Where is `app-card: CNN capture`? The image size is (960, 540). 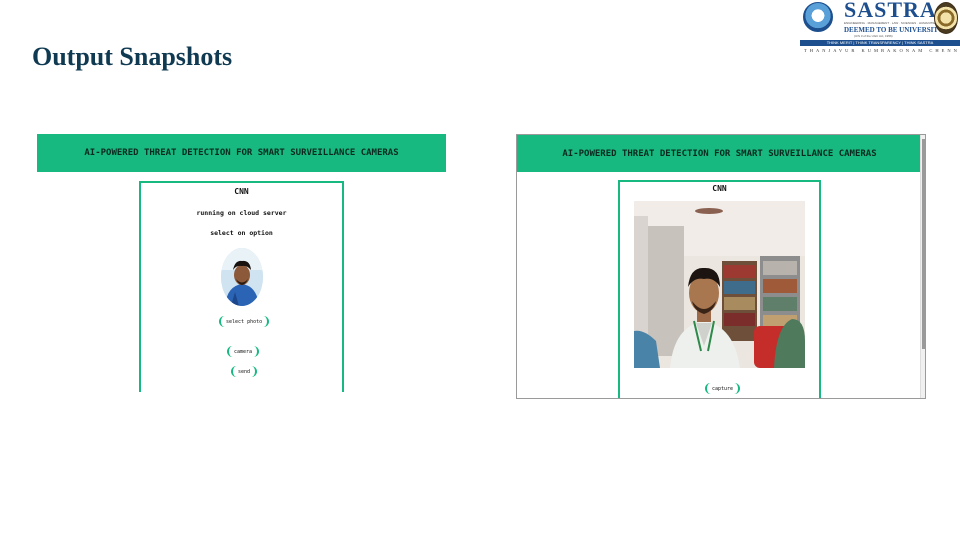
app-card: CNN capture is located at coordinates (719, 289).